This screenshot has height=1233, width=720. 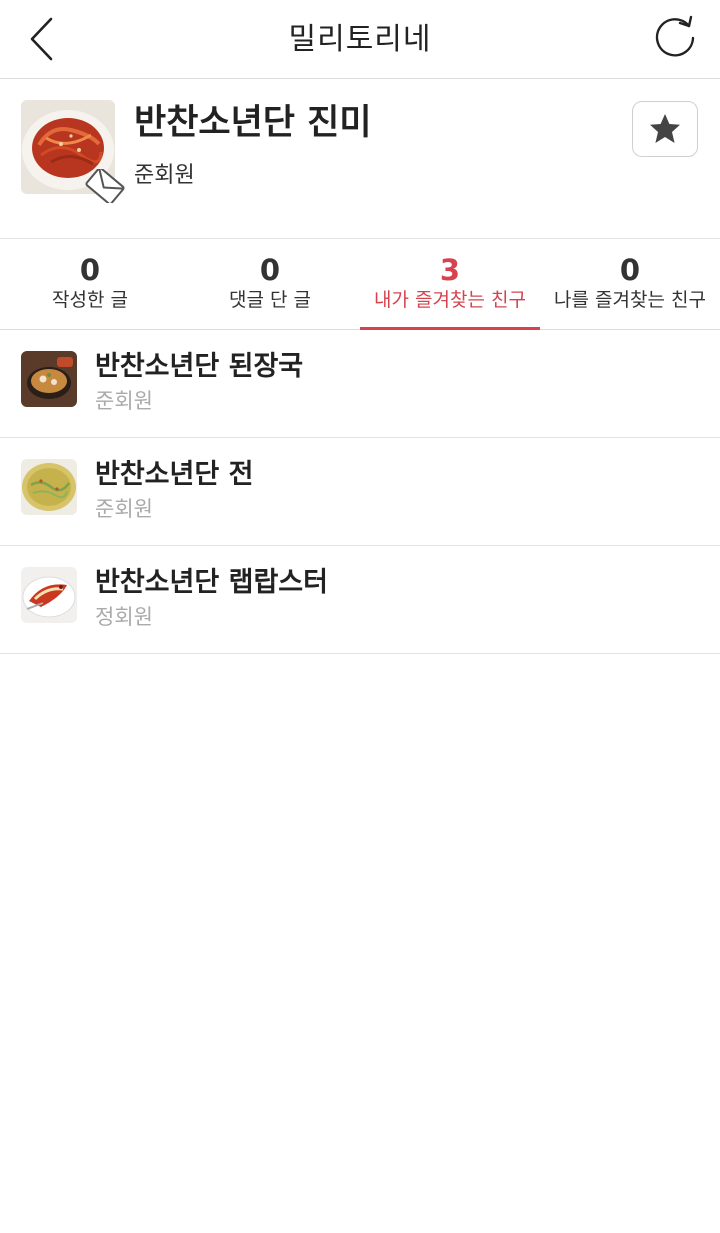 I want to click on tab-commented-posts: 0 댓글 단 글, so click(x=270, y=284).